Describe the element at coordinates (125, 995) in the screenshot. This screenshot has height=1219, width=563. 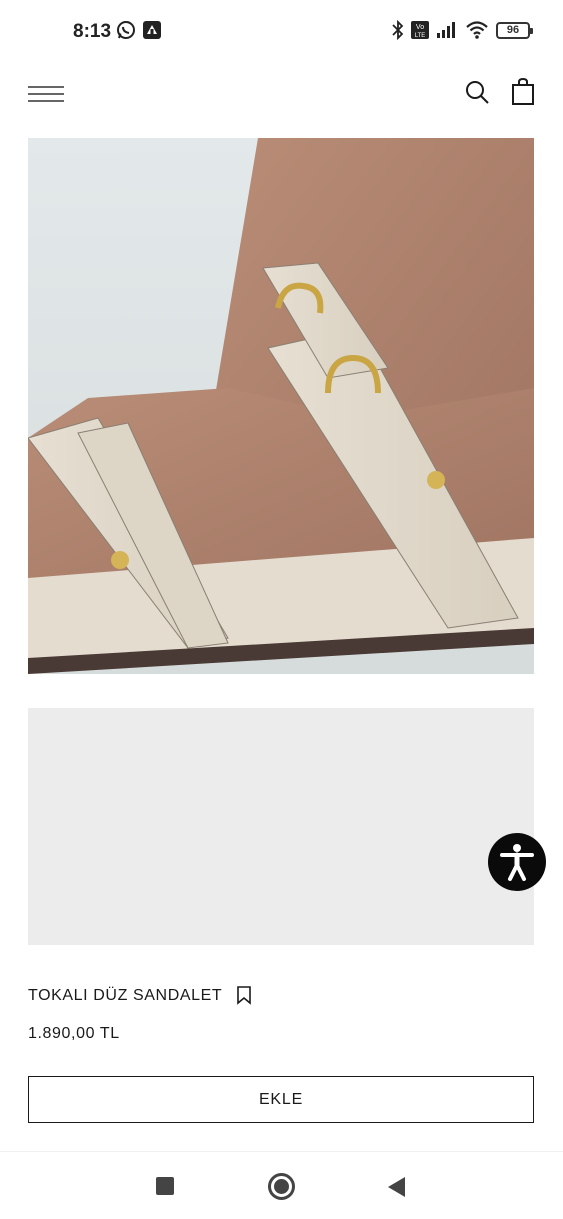
I see `product-title: TOKALI DÜZ SANDALET` at that location.